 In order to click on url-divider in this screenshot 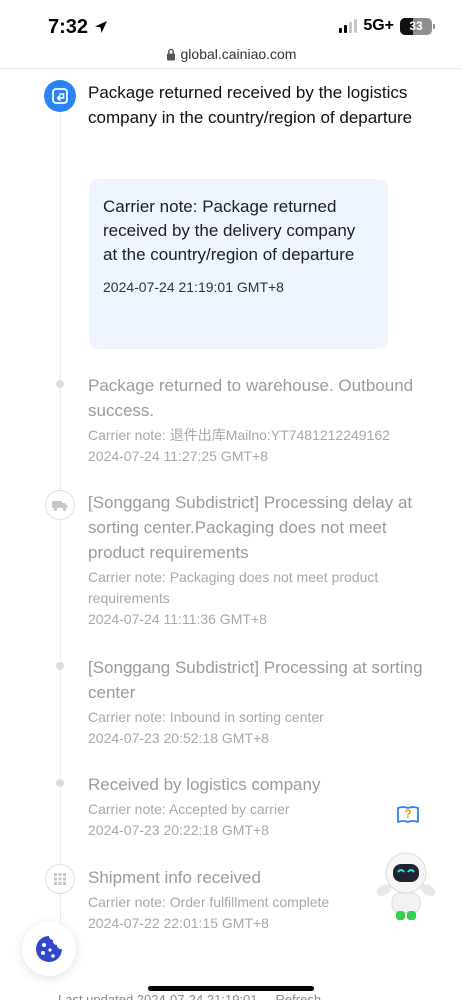, I will do `click(231, 68)`.